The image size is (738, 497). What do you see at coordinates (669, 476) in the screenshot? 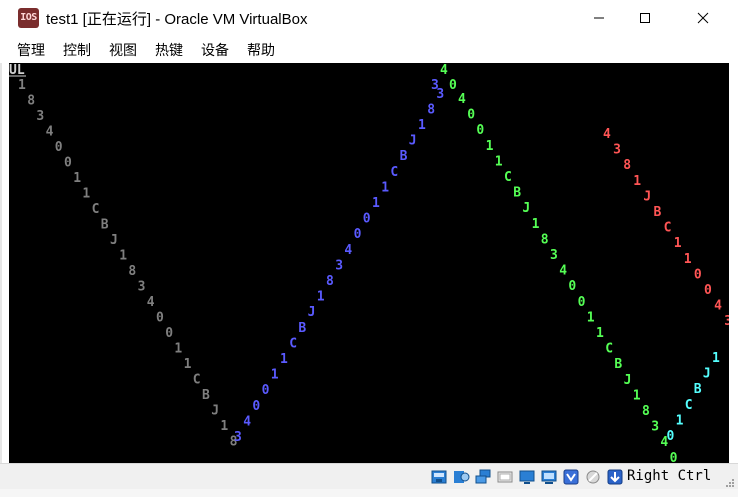
I see `host-key-label: Right Ctrl` at bounding box center [669, 476].